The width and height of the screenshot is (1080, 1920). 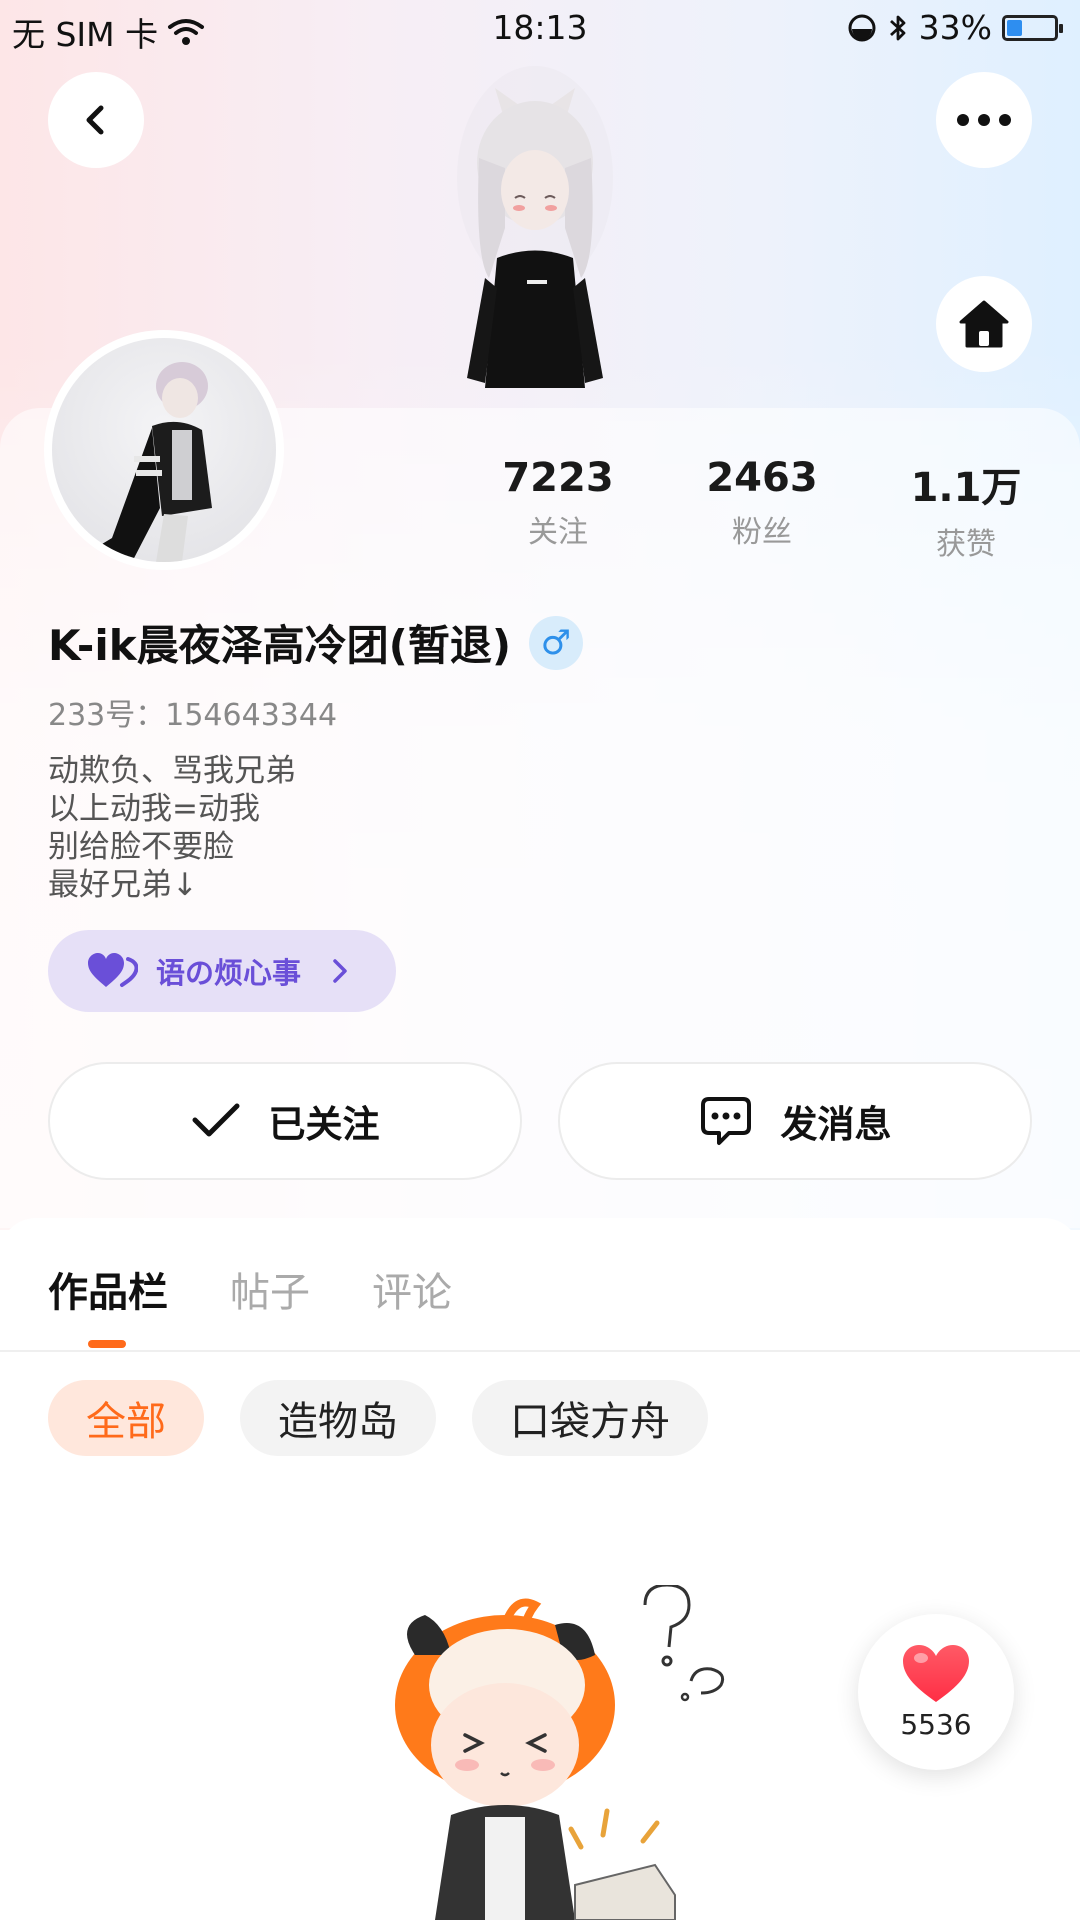 I want to click on bio-line: 动欺负、骂我兄弟, so click(x=172, y=771).